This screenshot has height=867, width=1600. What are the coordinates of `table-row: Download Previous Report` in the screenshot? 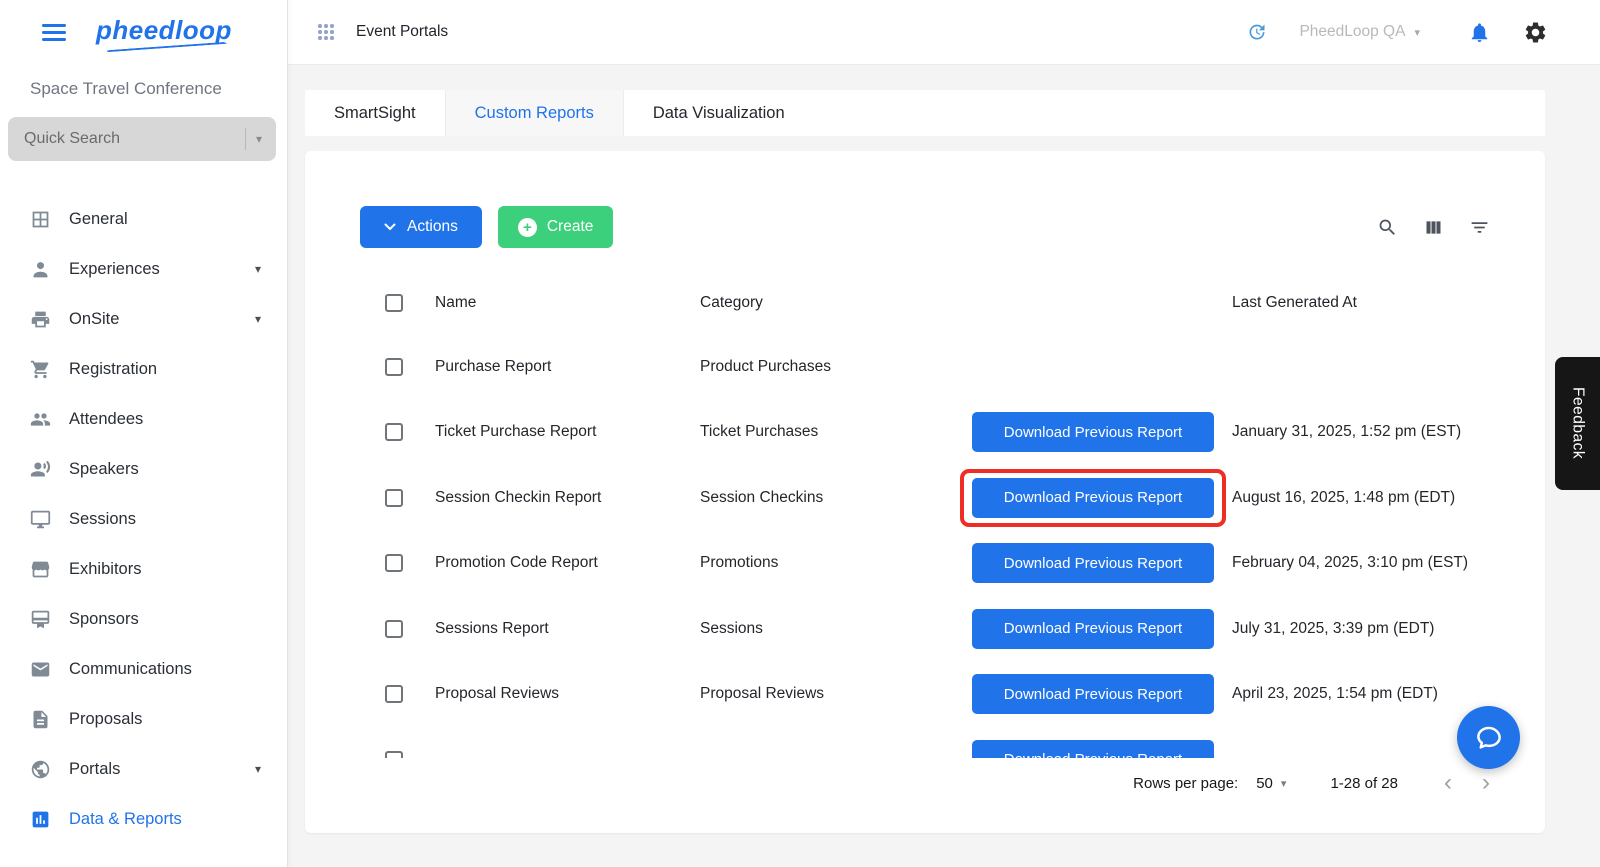 It's located at (925, 742).